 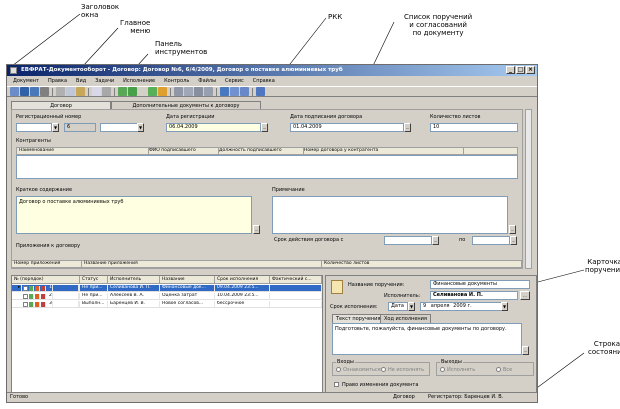 What do you see at coordinates (530, 70) in the screenshot?
I see `close-button: ×` at bounding box center [530, 70].